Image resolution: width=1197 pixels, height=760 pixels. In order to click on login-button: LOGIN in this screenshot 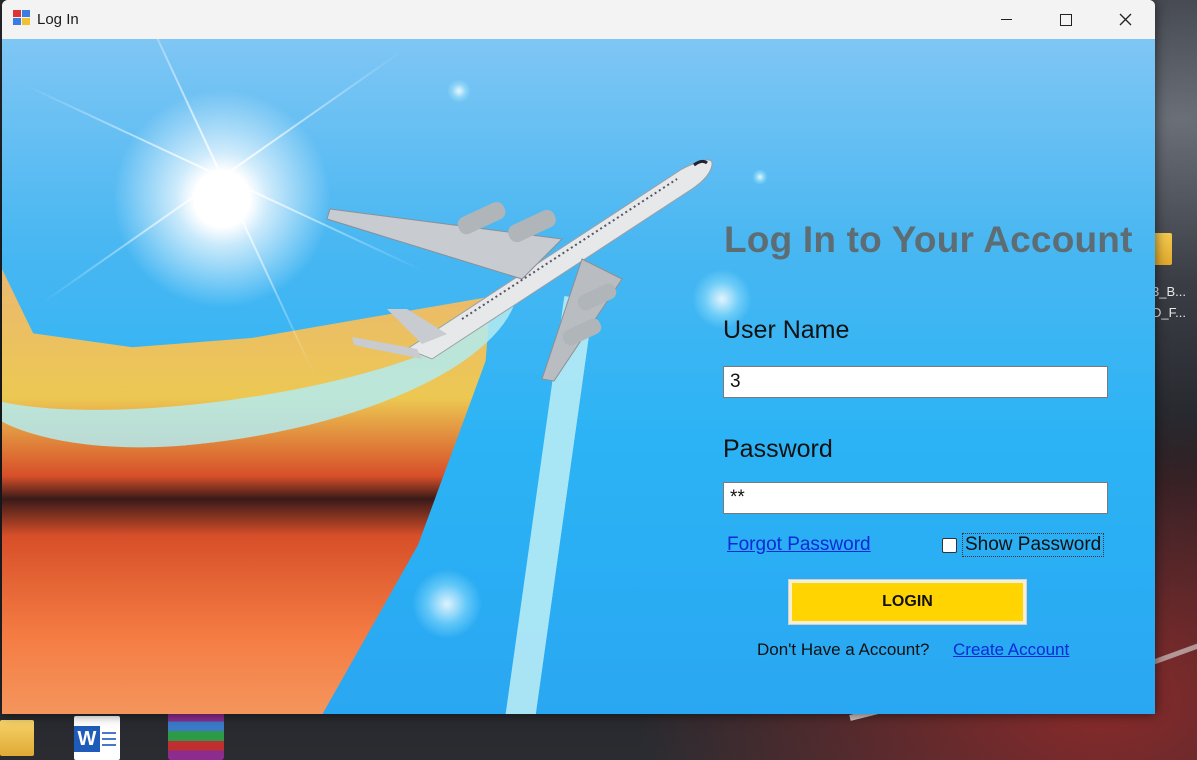, I will do `click(907, 602)`.